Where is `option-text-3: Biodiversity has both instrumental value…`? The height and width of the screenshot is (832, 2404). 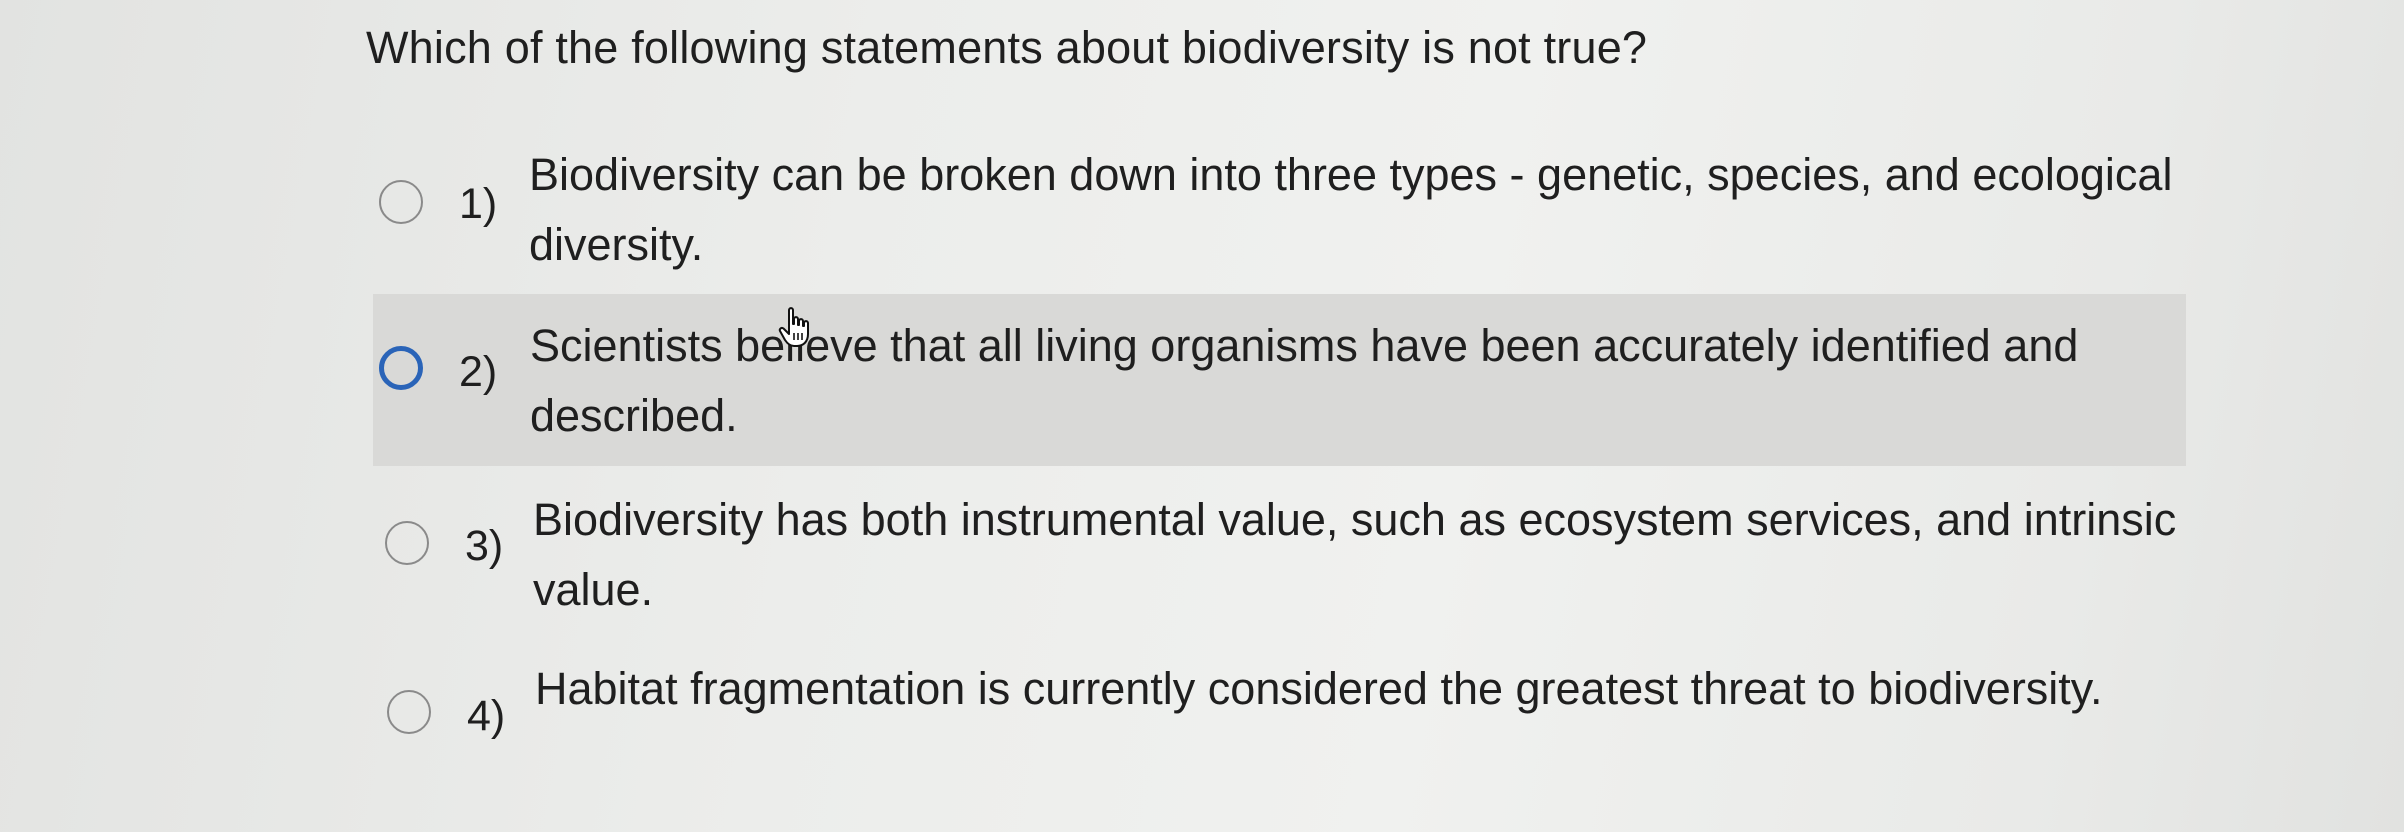
option-text-3: Biodiversity has both instrumental value… is located at coordinates (1358, 555).